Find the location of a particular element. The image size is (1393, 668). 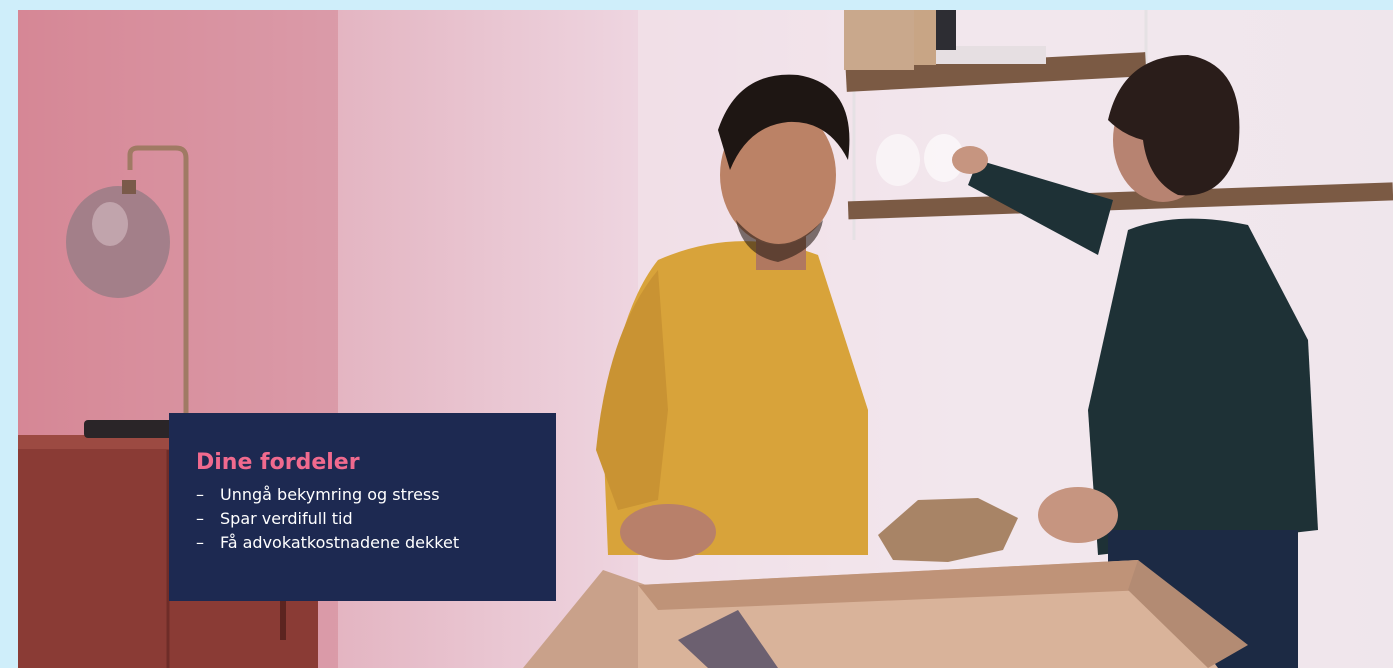

top-color-strip is located at coordinates (696, 5).